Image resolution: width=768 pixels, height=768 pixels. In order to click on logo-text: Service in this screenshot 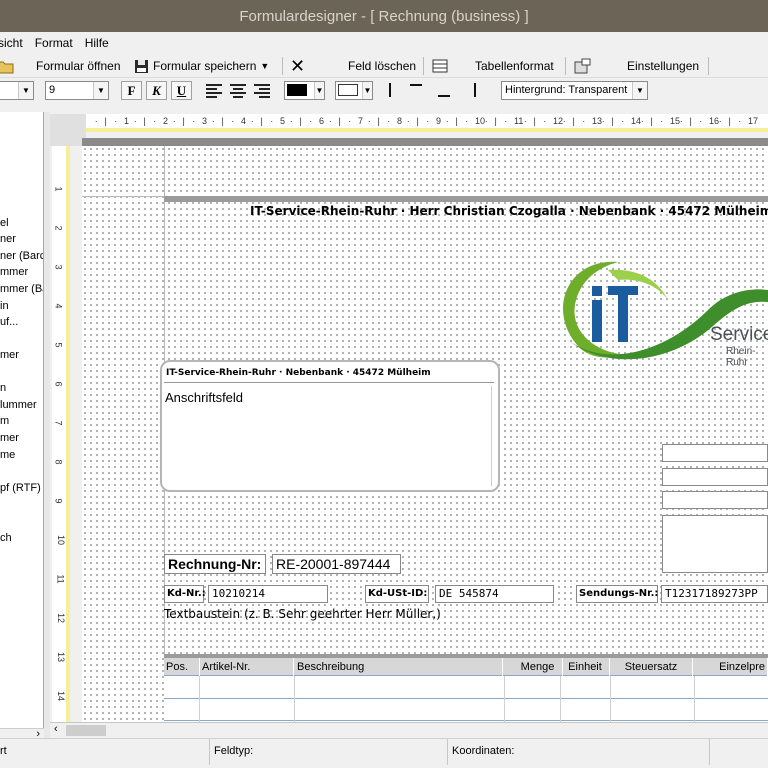, I will do `click(739, 334)`.